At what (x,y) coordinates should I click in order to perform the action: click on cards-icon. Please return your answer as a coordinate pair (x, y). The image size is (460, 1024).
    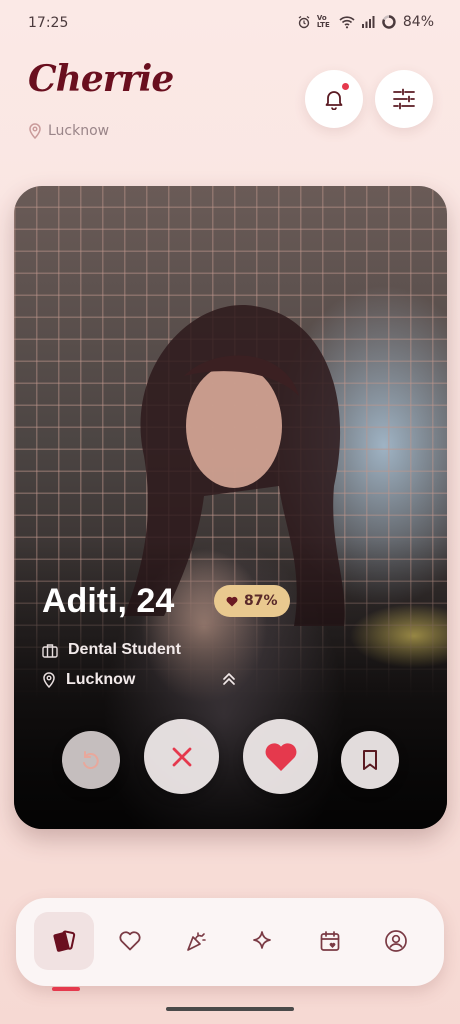
    Looking at the image, I should click on (64, 941).